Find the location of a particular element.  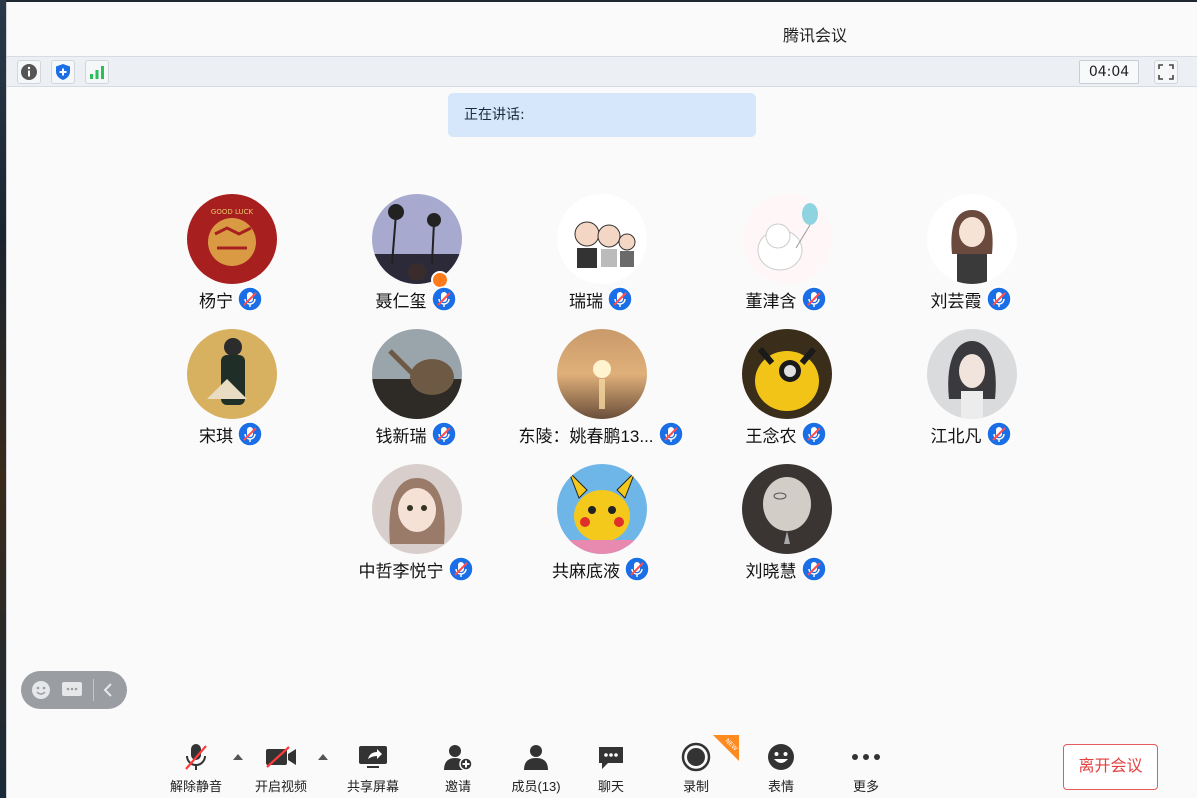

chat-icon is located at coordinates (611, 758).